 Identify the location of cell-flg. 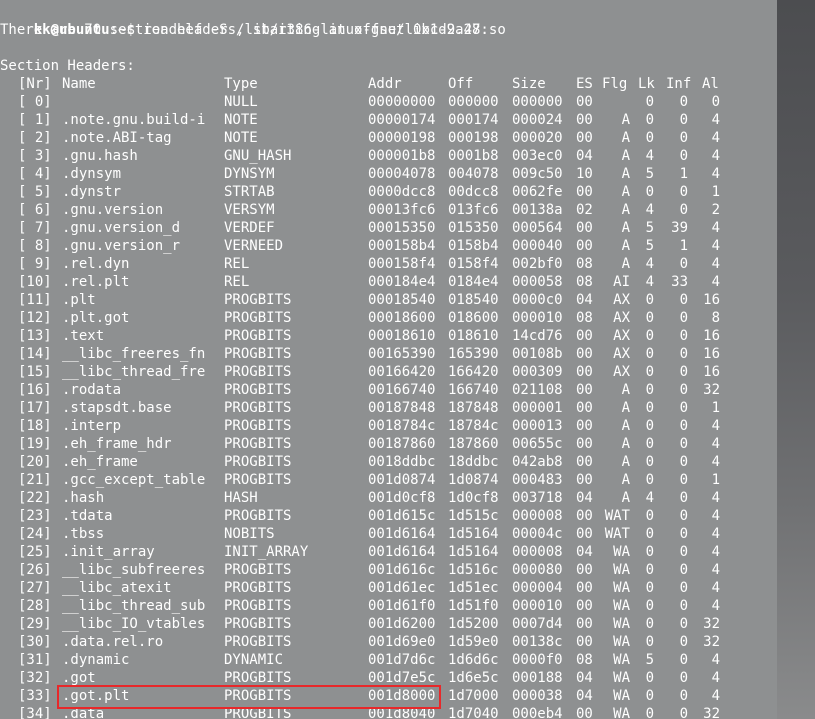
(614, 102).